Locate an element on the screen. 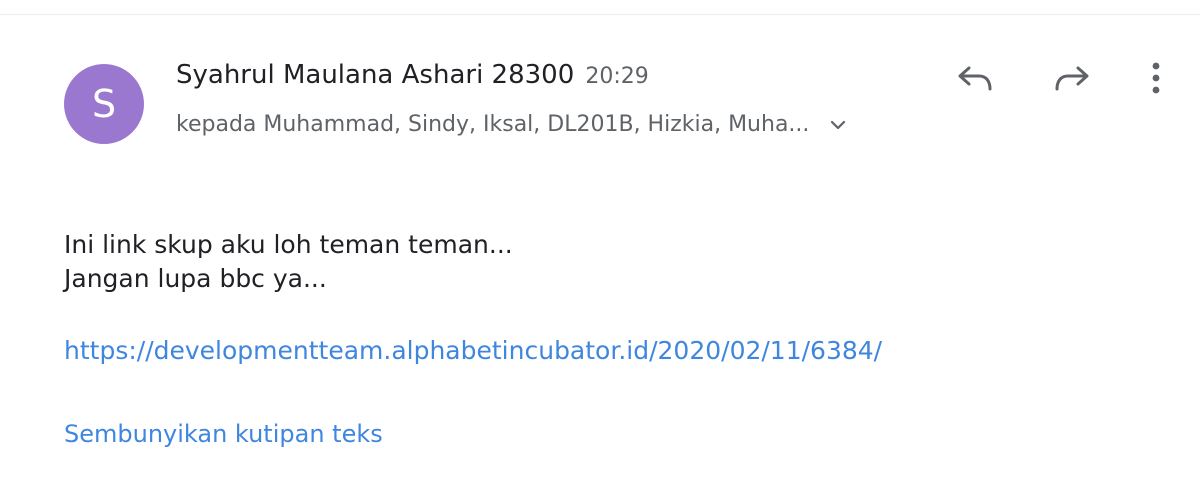 The height and width of the screenshot is (497, 1200). forward-icon is located at coordinates (1072, 80).